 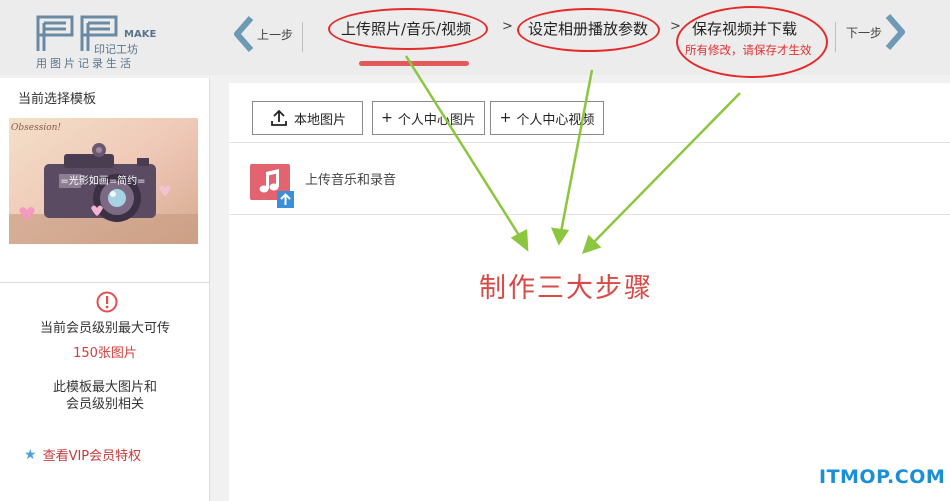 I want to click on vip-link-label: 查看VIP会员特权, so click(x=92, y=456).